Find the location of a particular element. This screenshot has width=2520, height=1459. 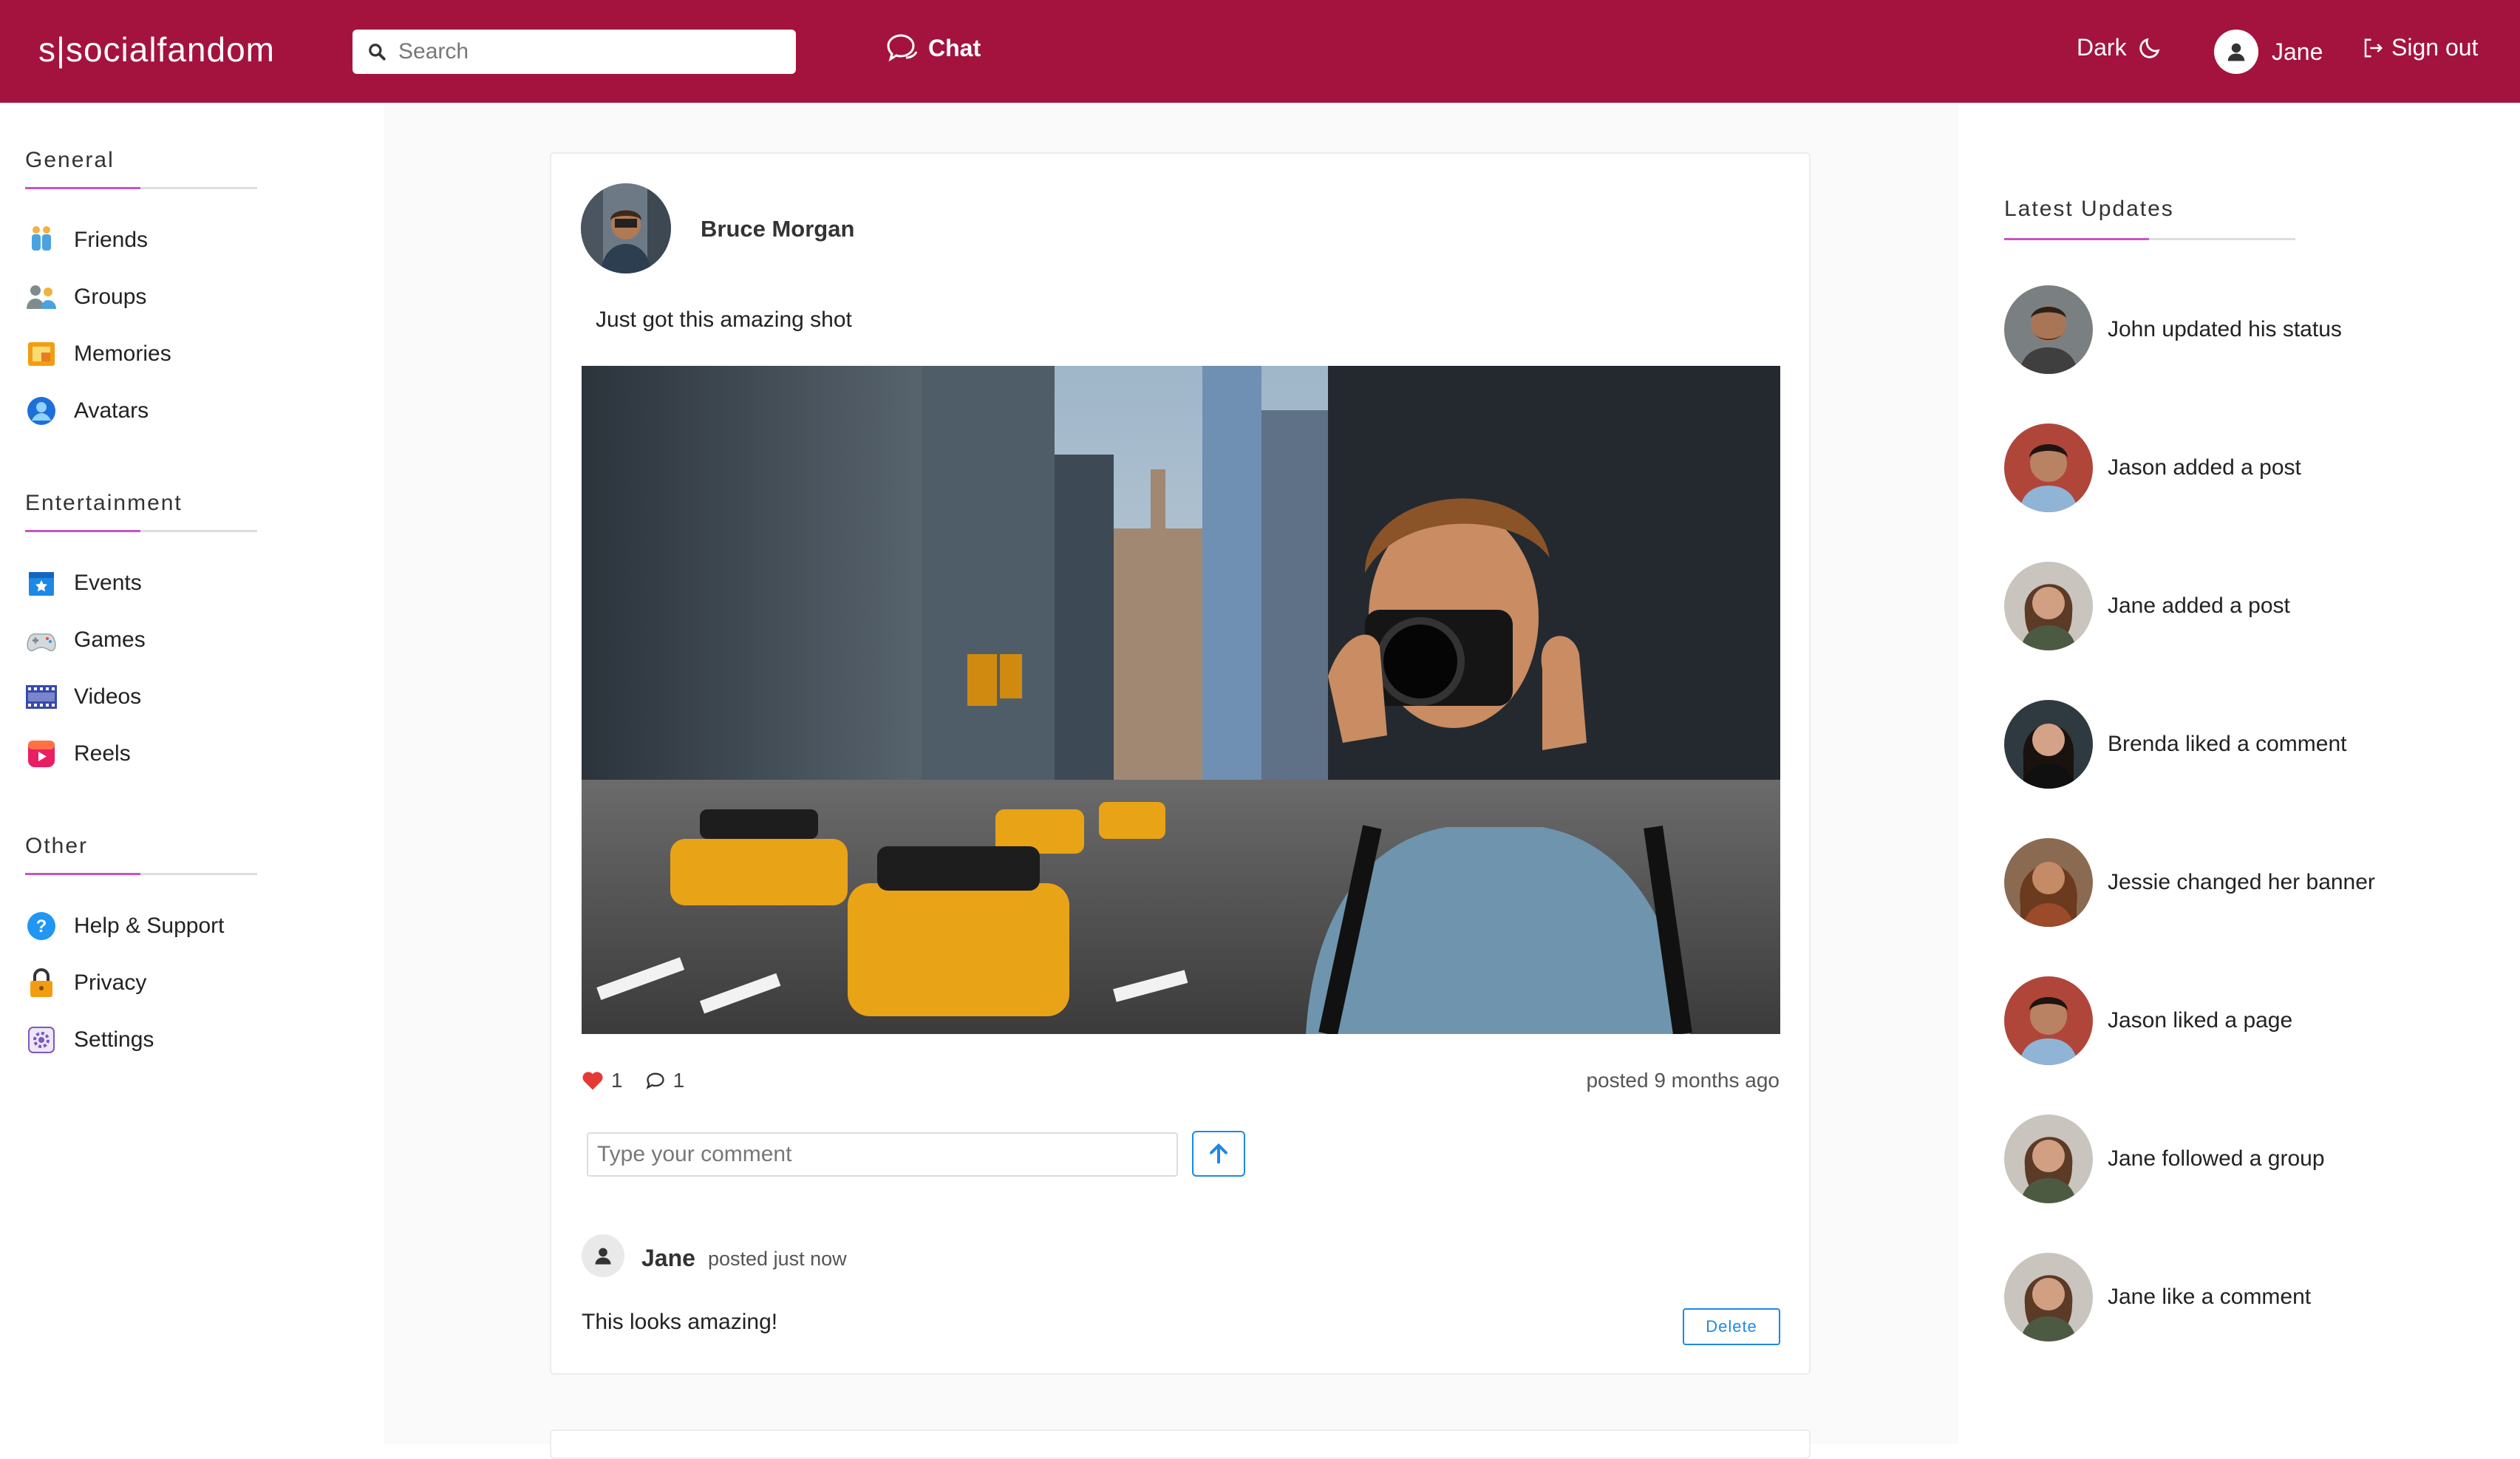

sidebar-item-settings: Settings is located at coordinates (143, 1039).